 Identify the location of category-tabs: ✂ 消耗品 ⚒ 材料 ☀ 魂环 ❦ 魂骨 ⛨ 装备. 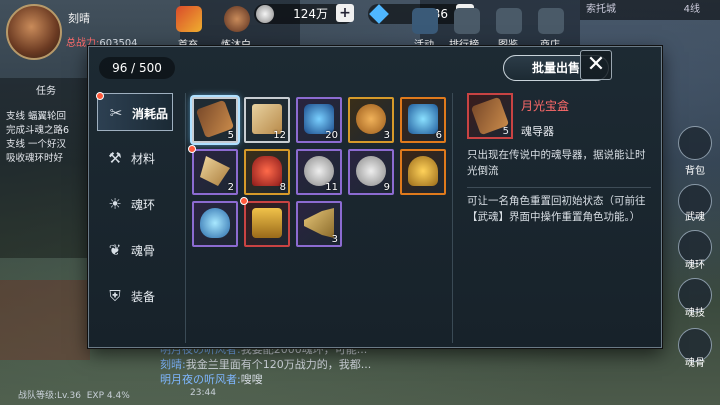
(134, 217).